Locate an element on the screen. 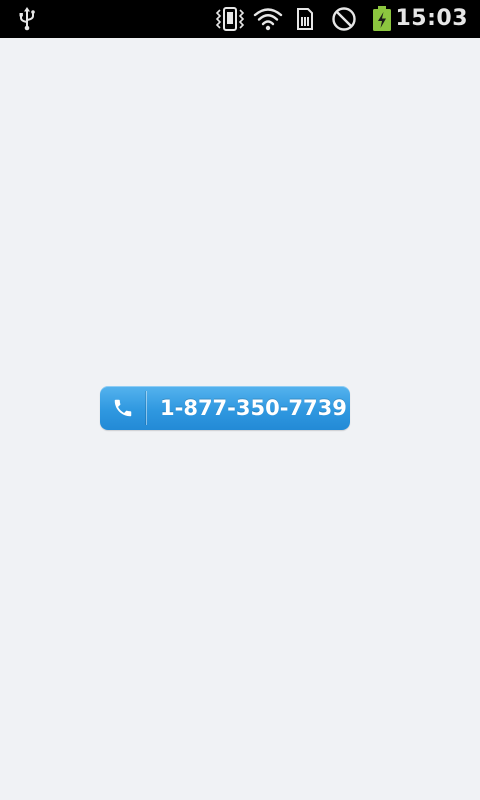 This screenshot has height=800, width=480. vibrate-icon is located at coordinates (230, 19).